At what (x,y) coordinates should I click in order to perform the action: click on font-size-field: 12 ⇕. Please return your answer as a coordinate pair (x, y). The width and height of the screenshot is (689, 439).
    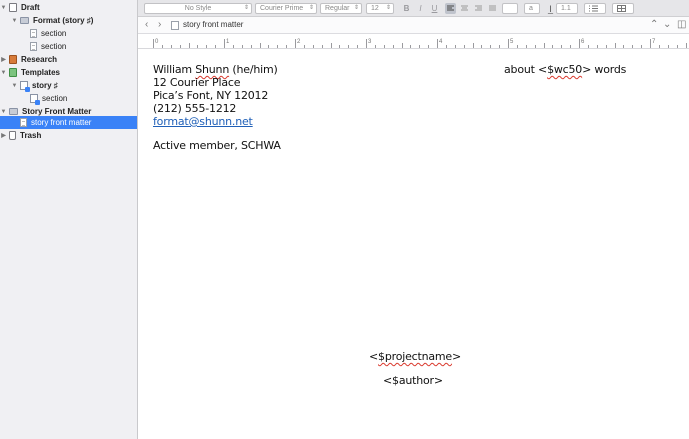
    Looking at the image, I should click on (380, 8).